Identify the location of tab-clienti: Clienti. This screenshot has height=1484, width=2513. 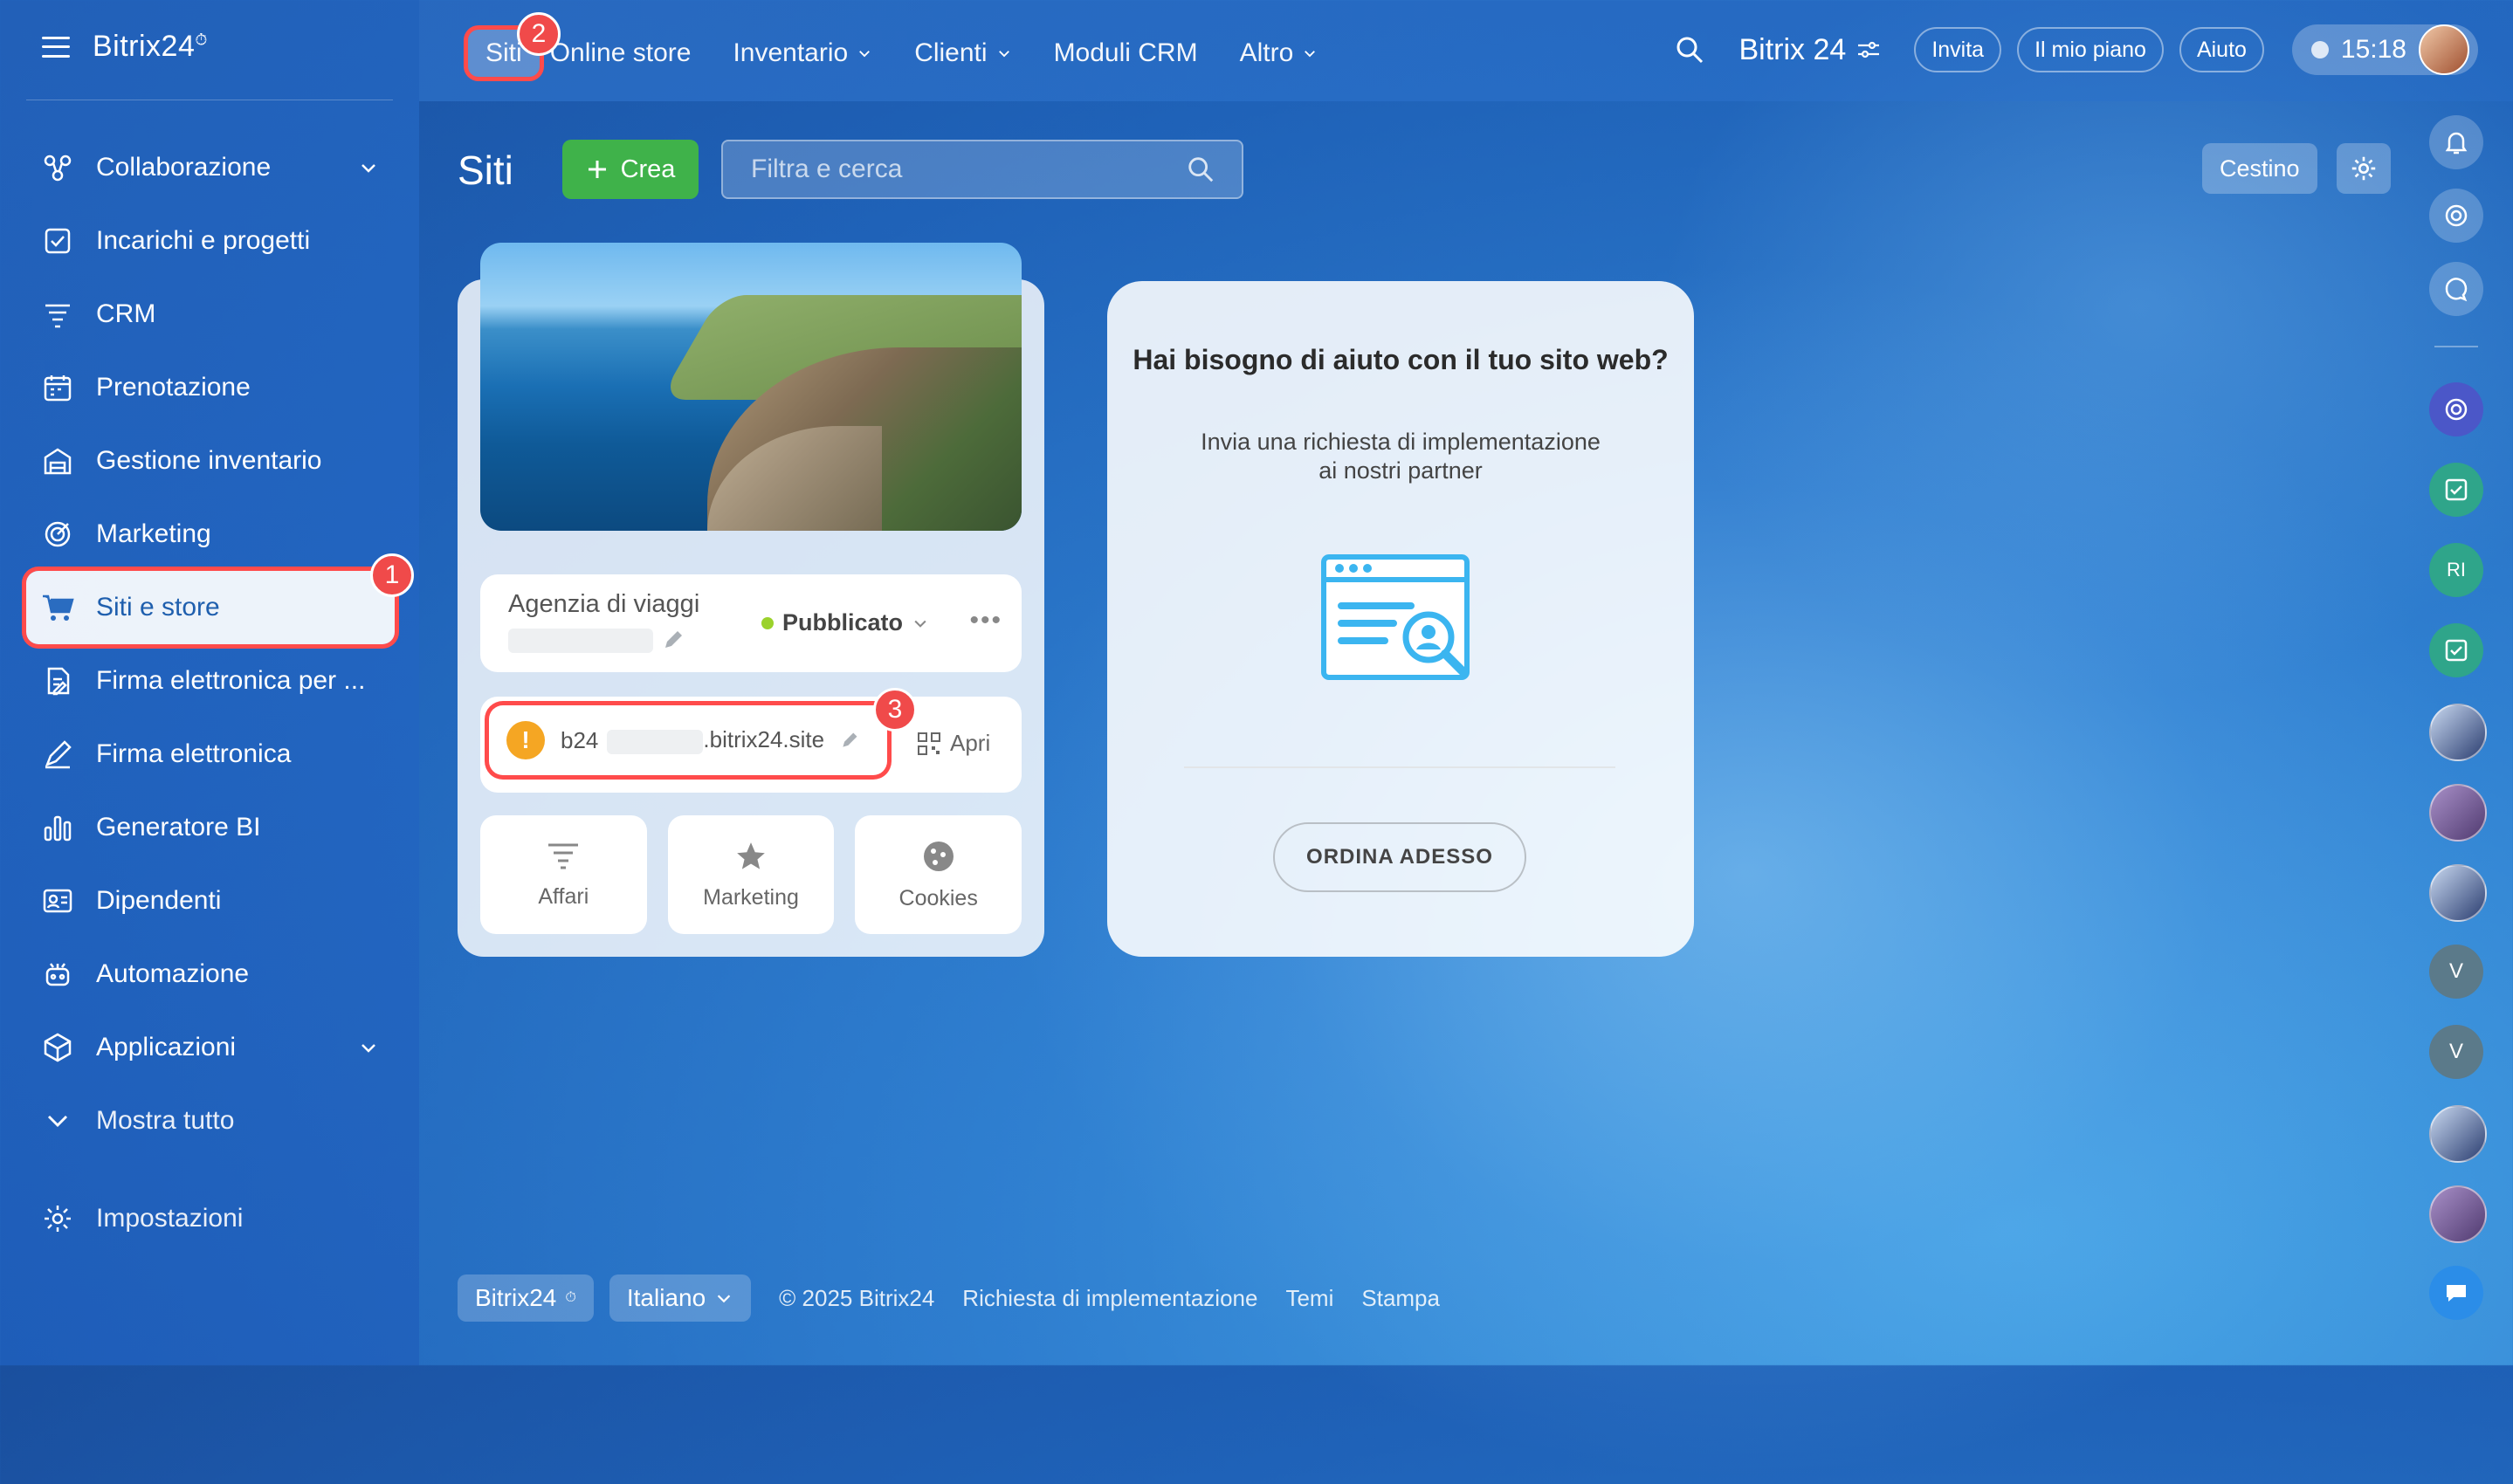
(962, 53).